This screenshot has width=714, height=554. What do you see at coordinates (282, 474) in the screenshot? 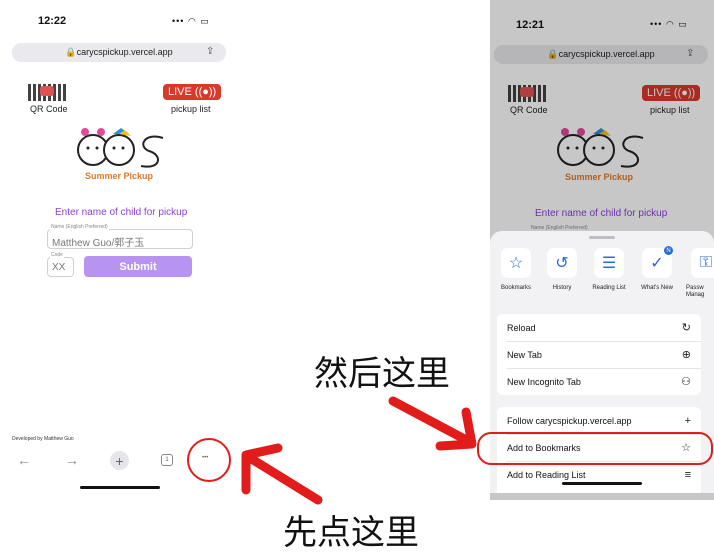
I see `arrow-to-more-button` at bounding box center [282, 474].